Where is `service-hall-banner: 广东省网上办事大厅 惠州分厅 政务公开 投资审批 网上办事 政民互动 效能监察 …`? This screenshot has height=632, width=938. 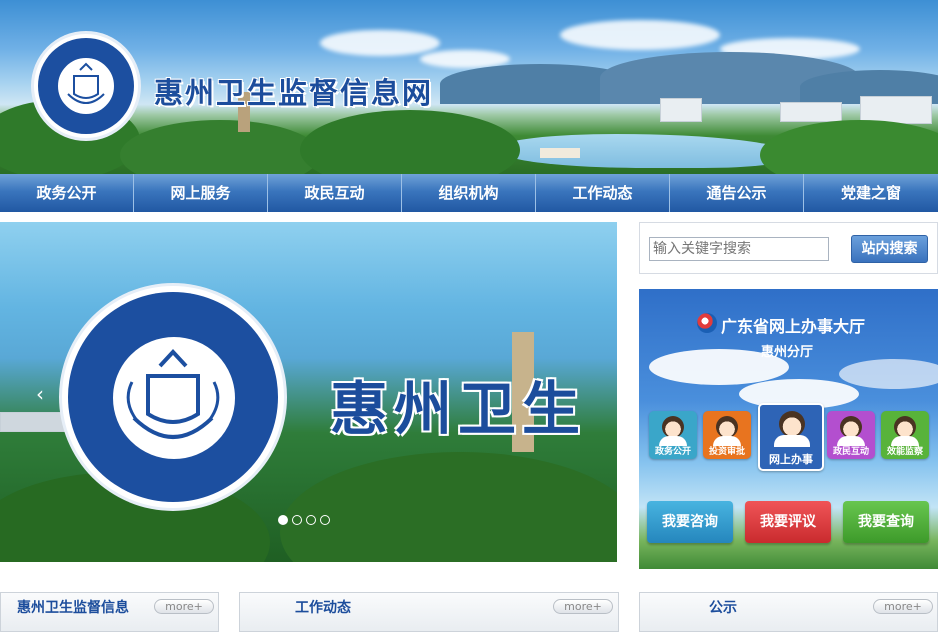
service-hall-banner: 广东省网上办事大厅 惠州分厅 政务公开 投资审批 网上办事 政民互动 效能监察 … is located at coordinates (788, 429).